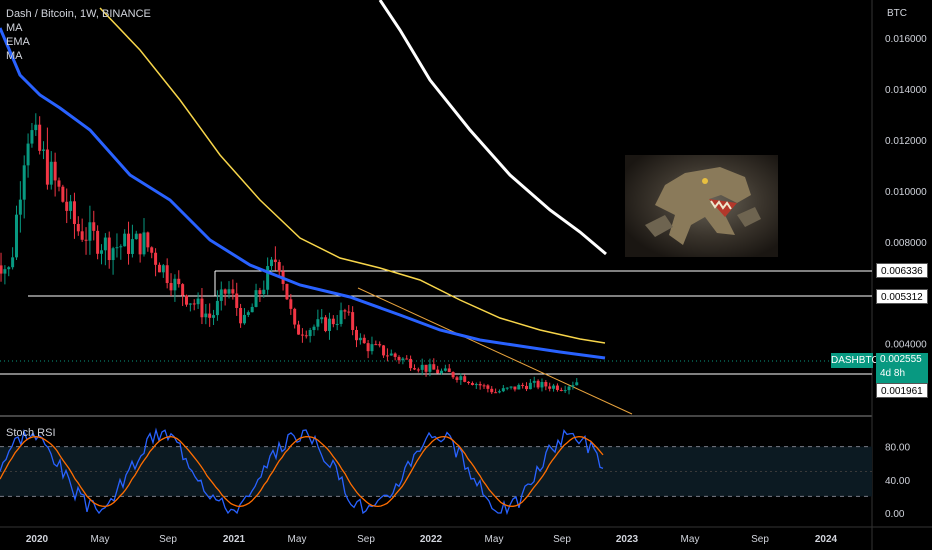 The height and width of the screenshot is (550, 932). What do you see at coordinates (78, 14) in the screenshot?
I see `symbol-title: Dash / Bitcoin, 1W, BINANCE` at bounding box center [78, 14].